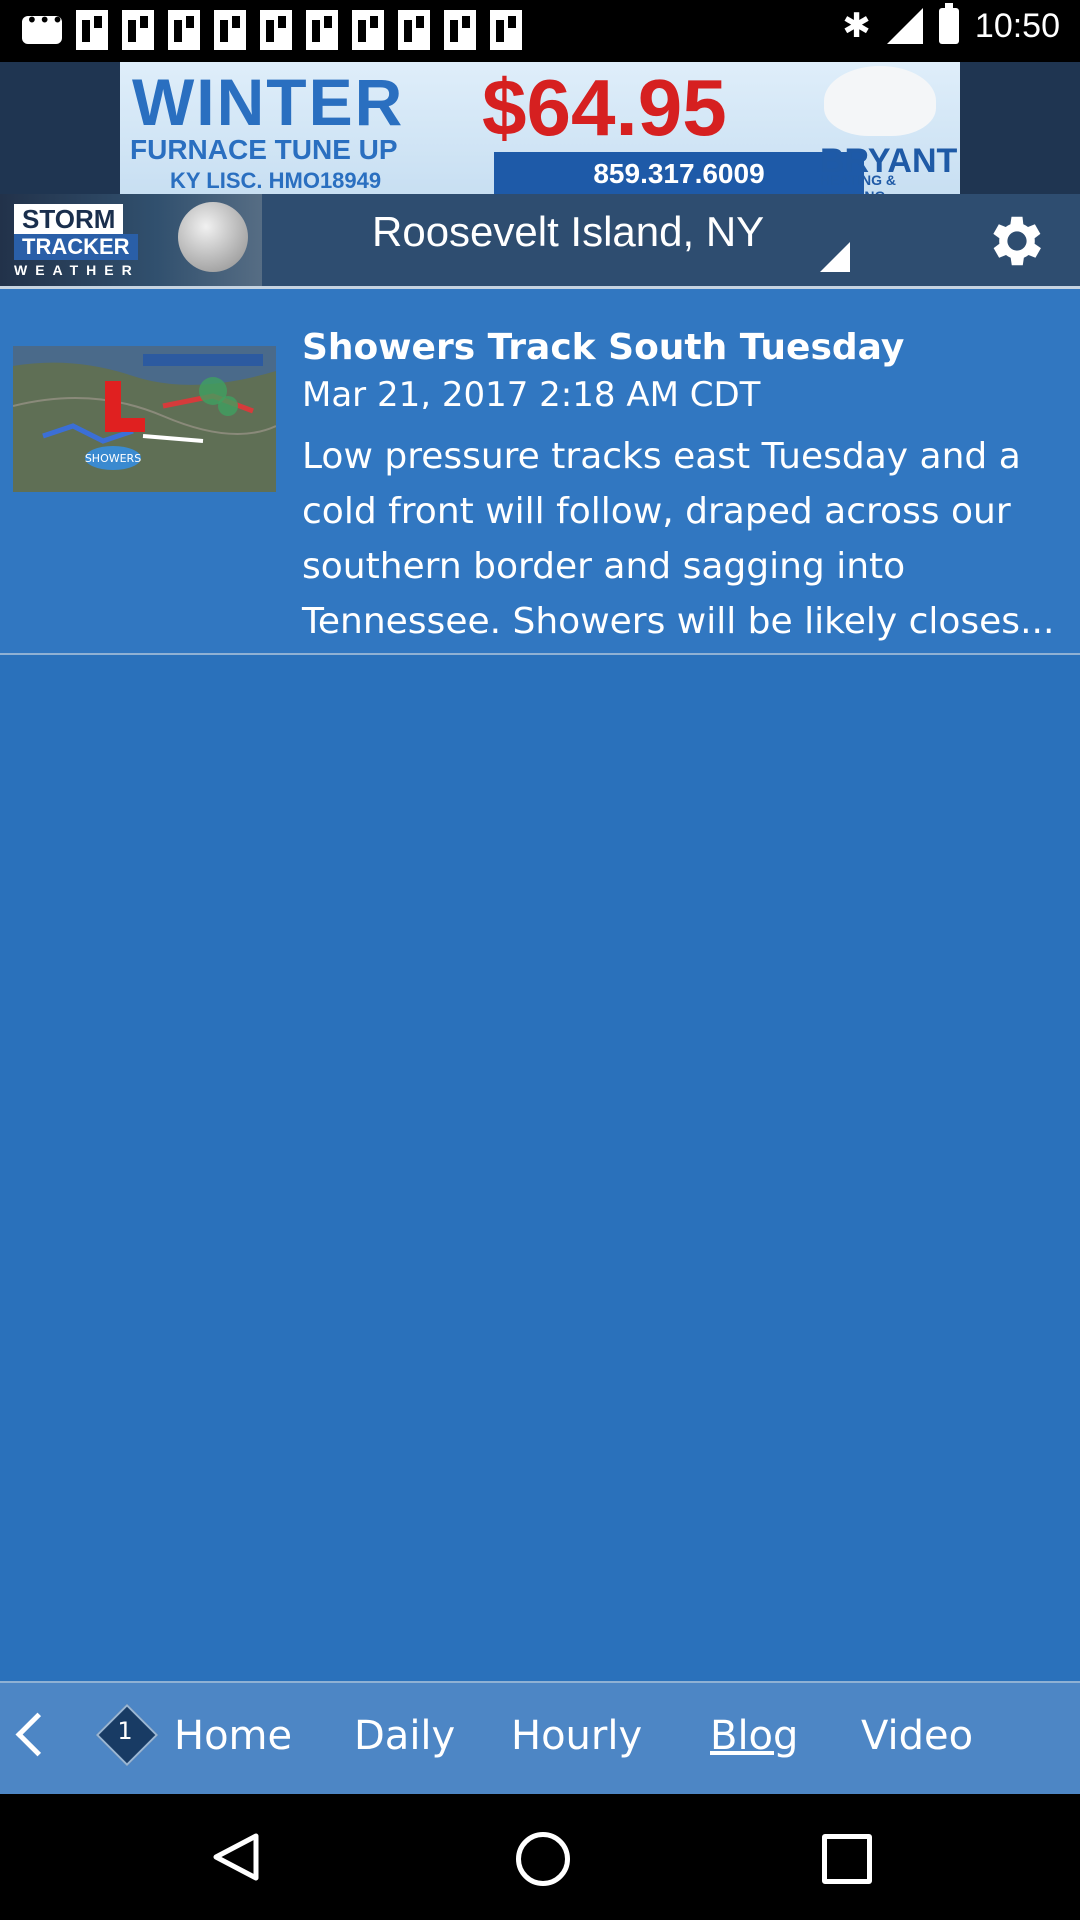 The height and width of the screenshot is (1920, 1080). Describe the element at coordinates (679, 173) in the screenshot. I see `ad-phone: 859.317.6009` at that location.